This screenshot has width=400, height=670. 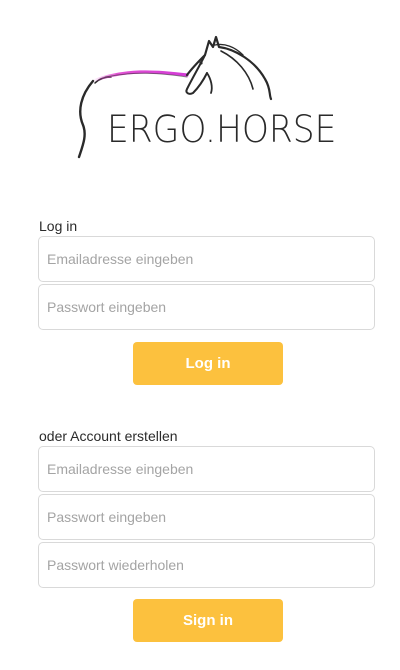 I want to click on brand-name: ERGO.HORSE, so click(x=222, y=129).